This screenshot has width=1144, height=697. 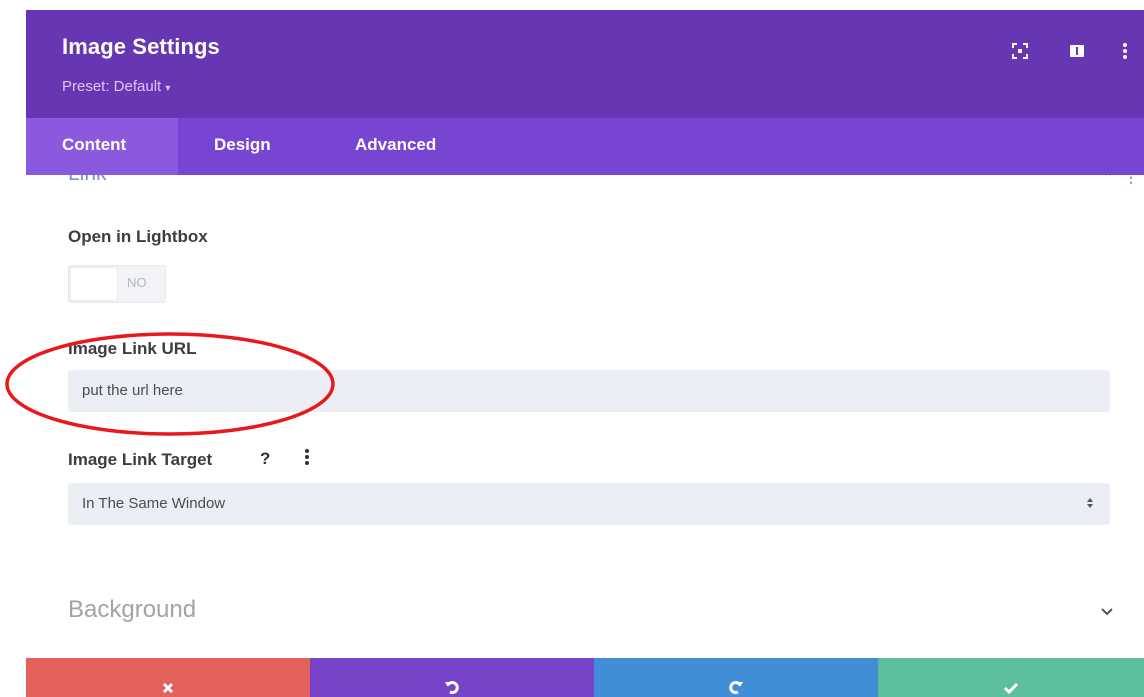 What do you see at coordinates (589, 504) in the screenshot?
I see `target-select: In The Same Window` at bounding box center [589, 504].